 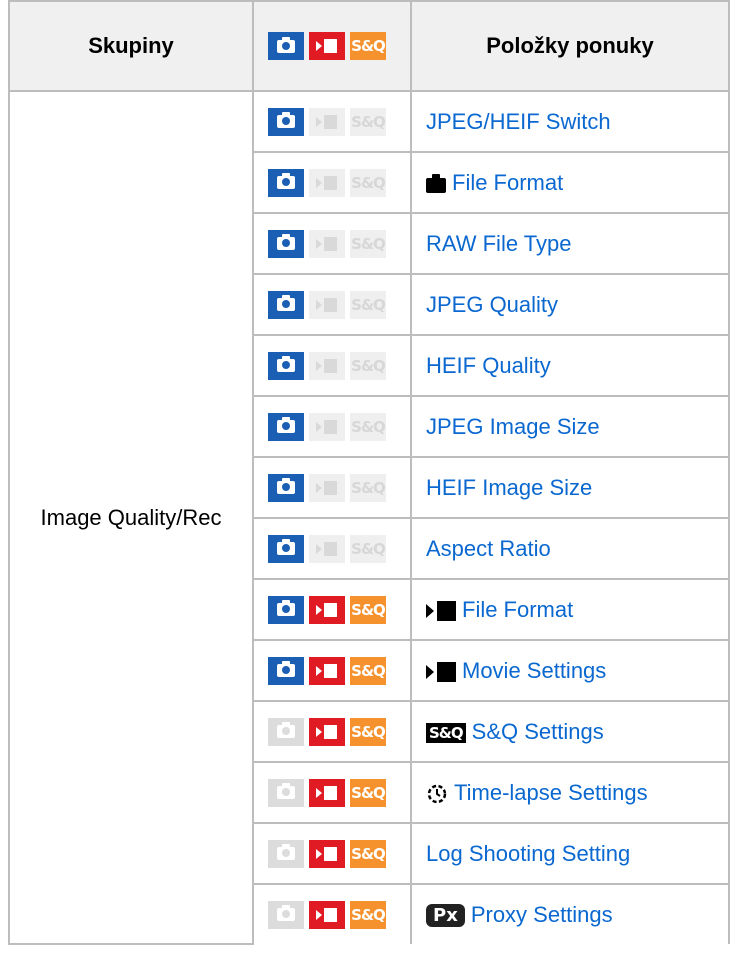 I want to click on menu-item-link: JPEG Quality, so click(x=492, y=304).